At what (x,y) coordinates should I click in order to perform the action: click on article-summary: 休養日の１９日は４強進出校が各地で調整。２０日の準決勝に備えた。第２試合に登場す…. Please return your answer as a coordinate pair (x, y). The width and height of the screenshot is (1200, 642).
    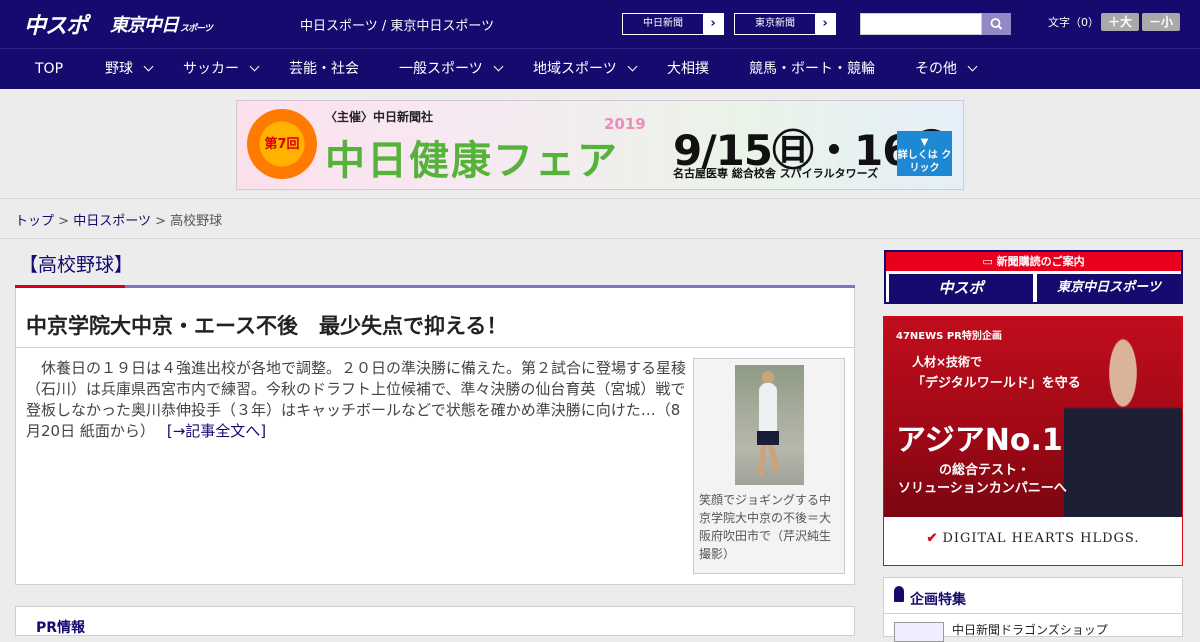
    Looking at the image, I should click on (356, 399).